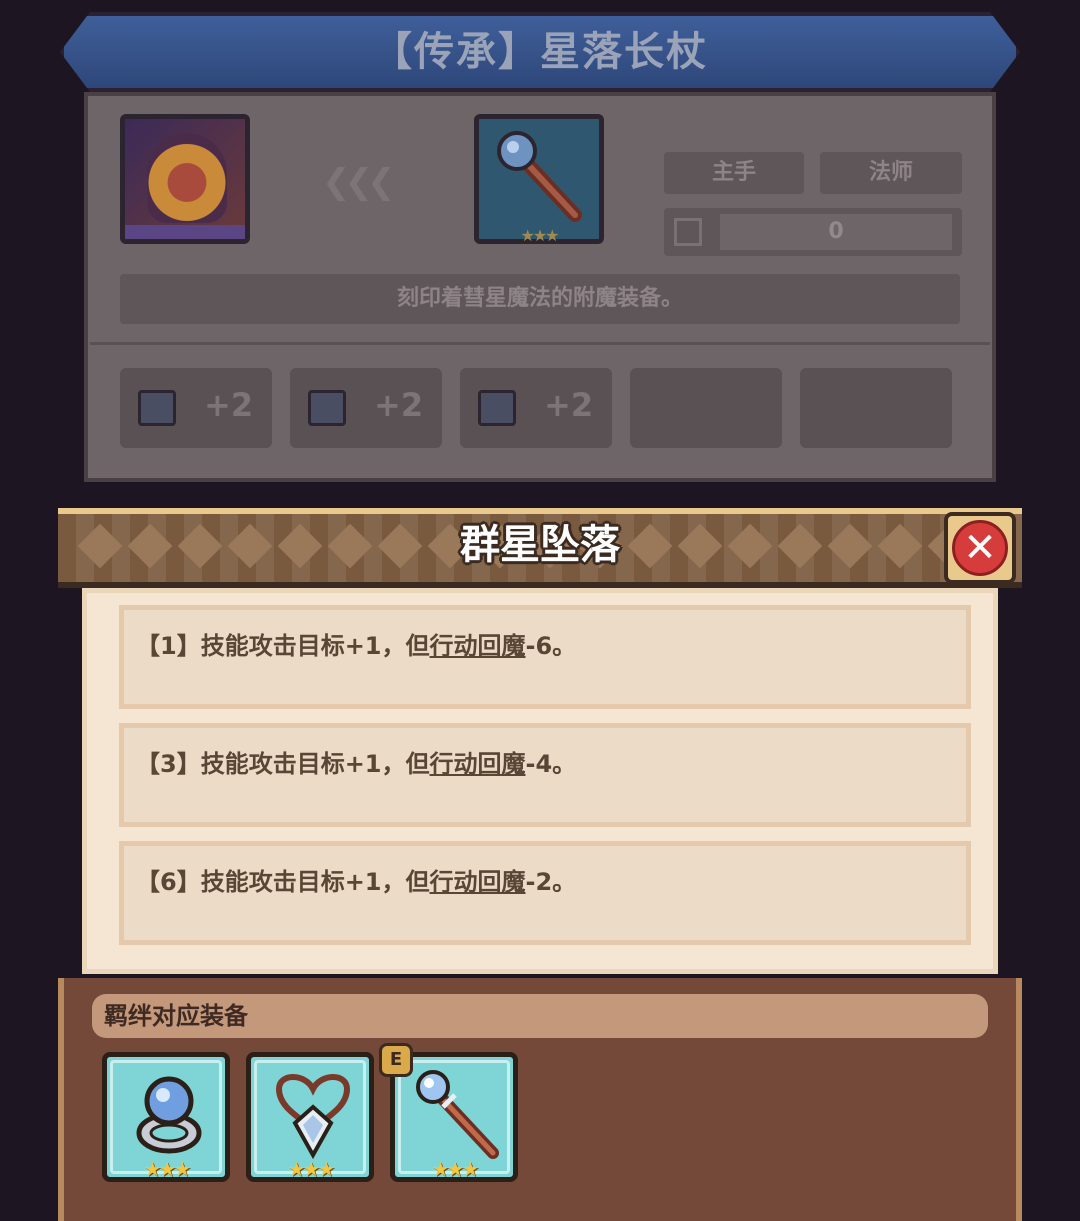  I want to click on effect-row: 【6】技能攻击目标+1，但行动回魔-2。, so click(545, 893).